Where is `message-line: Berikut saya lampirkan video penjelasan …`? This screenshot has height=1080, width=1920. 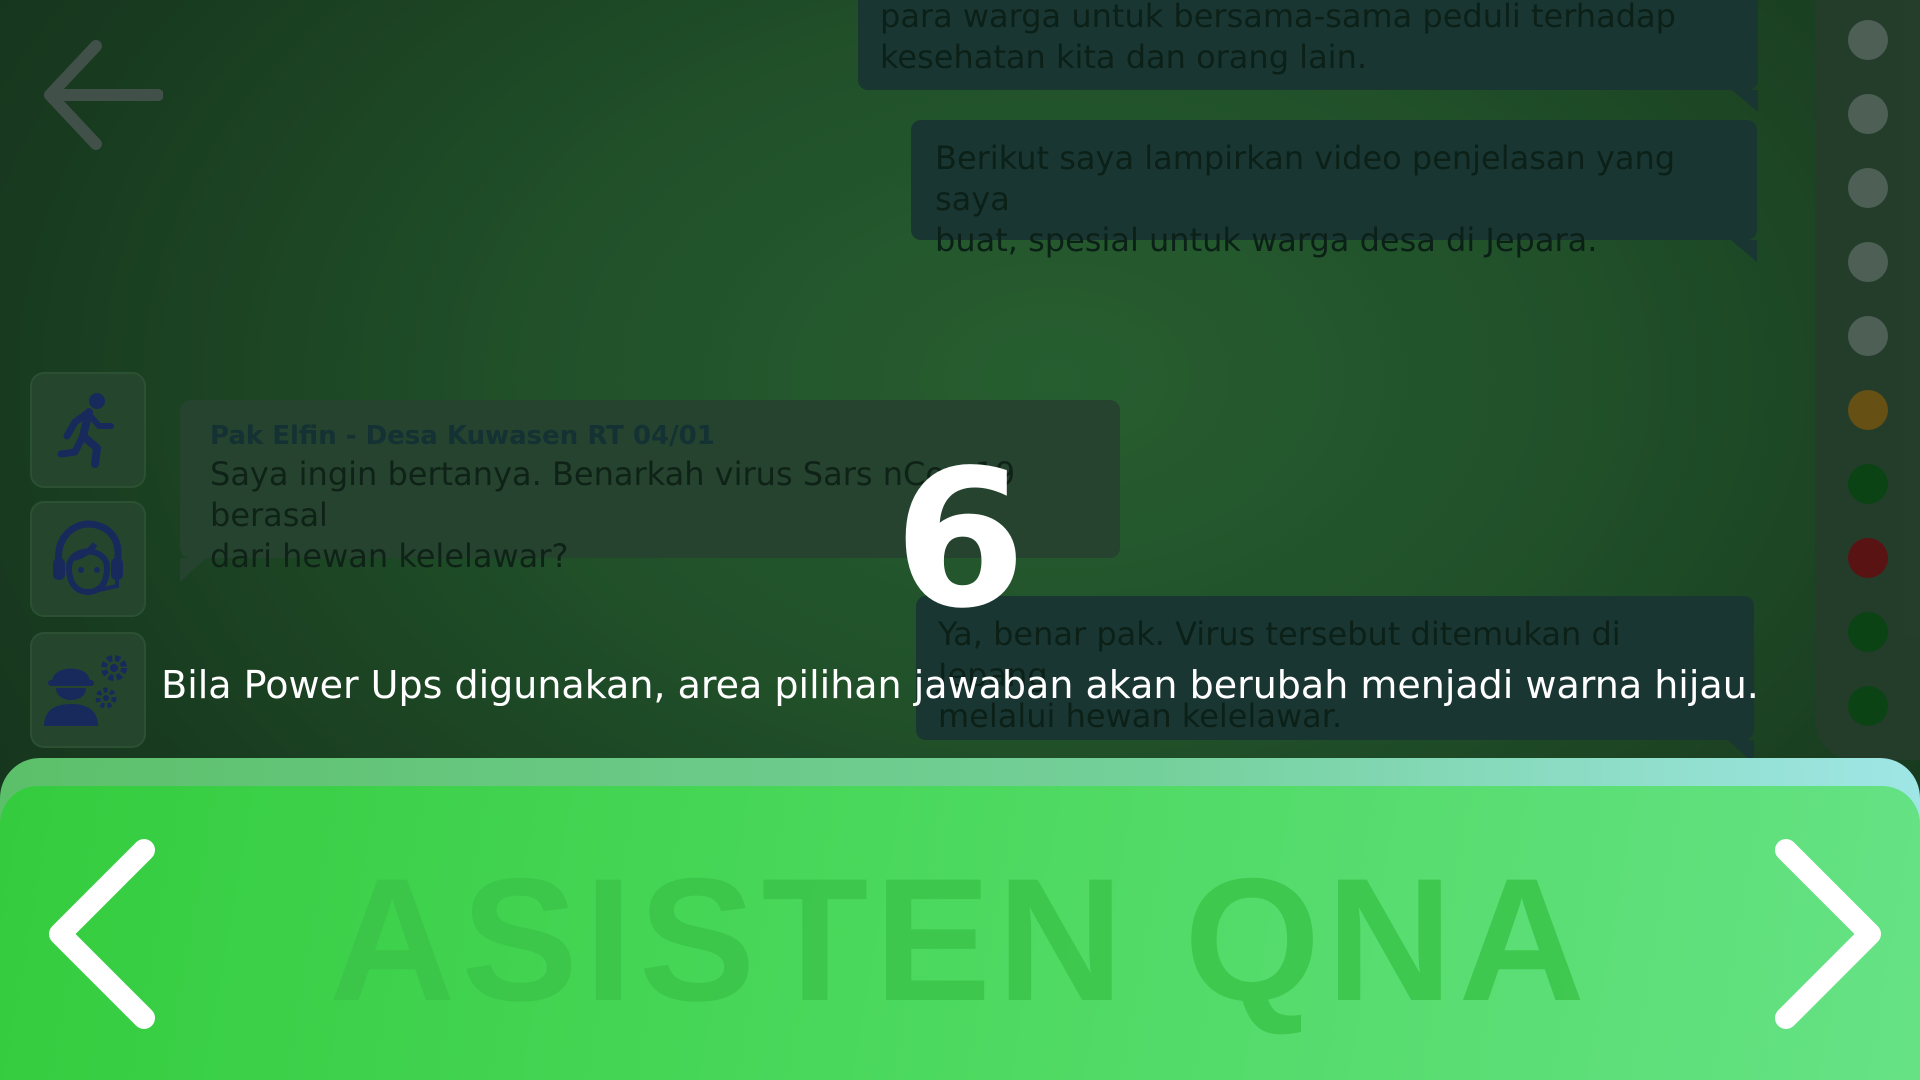
message-line: Berikut saya lampirkan video penjelasan … is located at coordinates (1305, 178).